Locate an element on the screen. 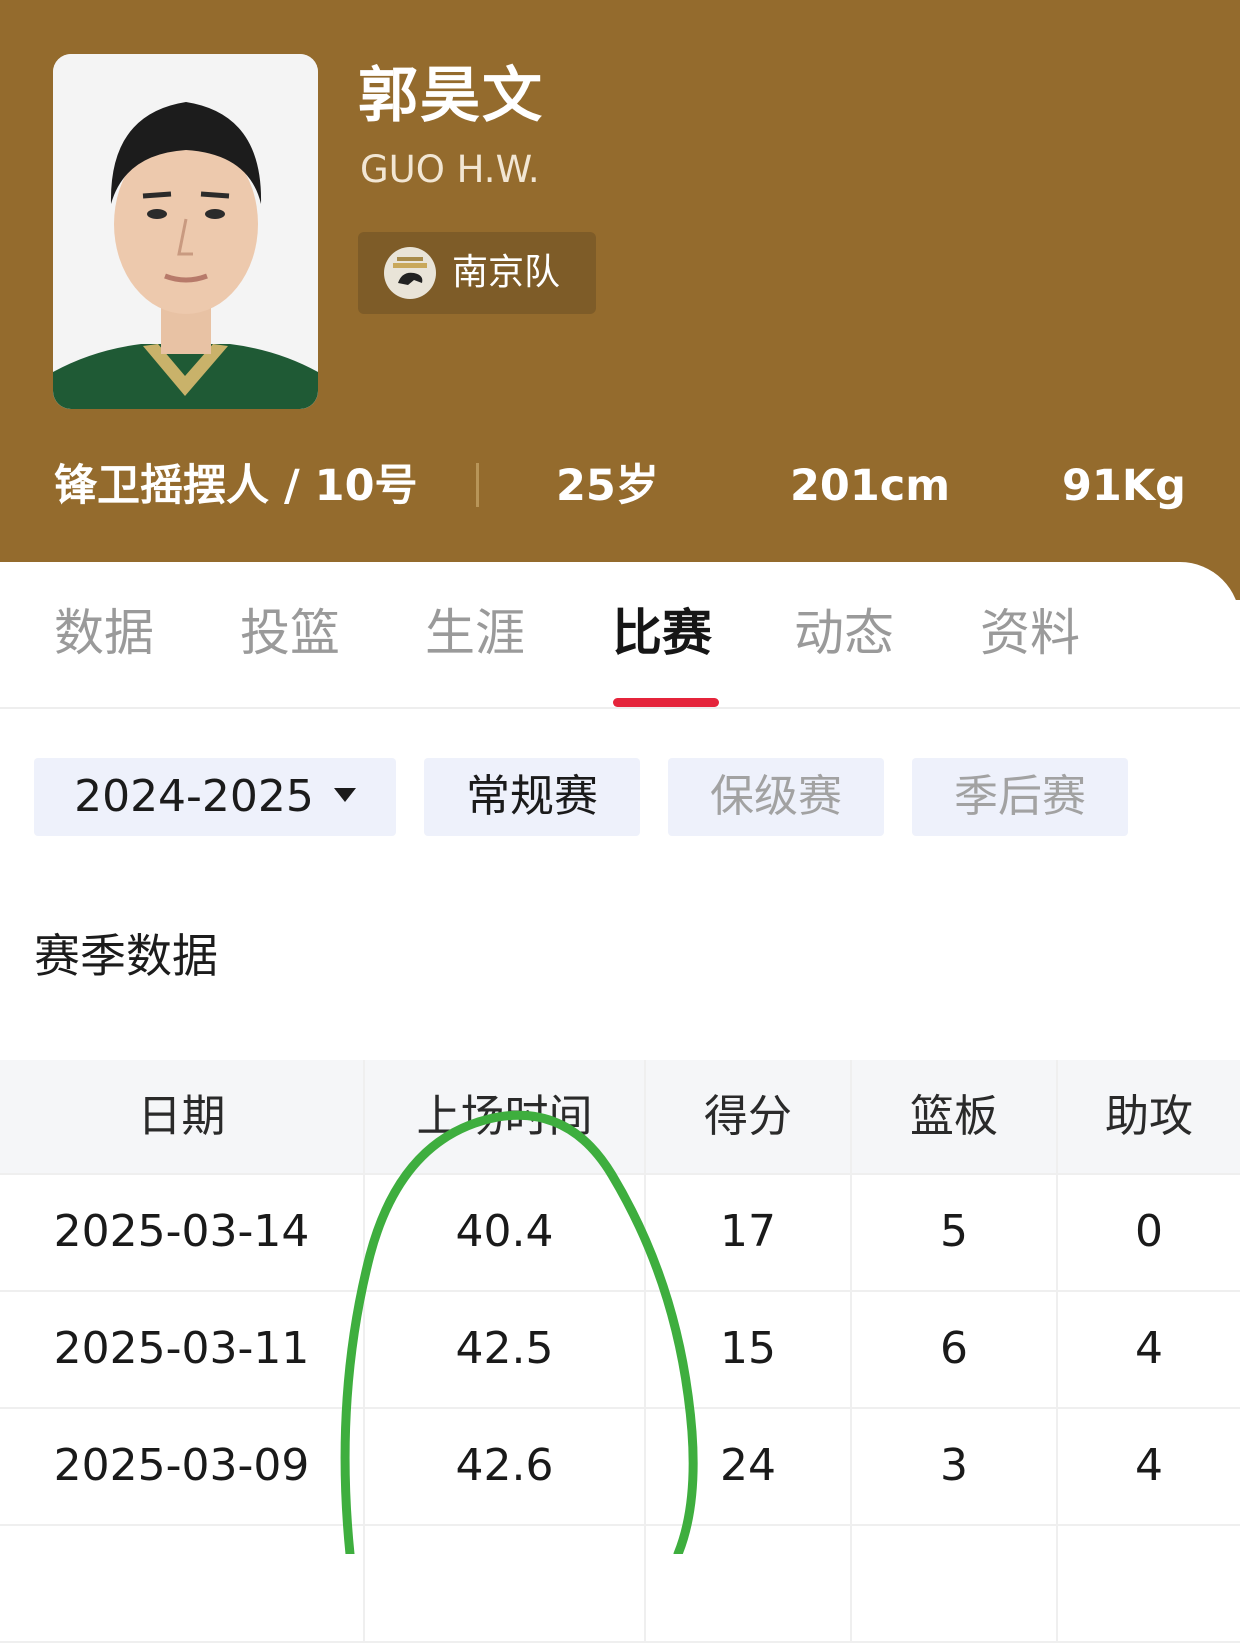 This screenshot has width=1240, height=1643. cell-points: 24 is located at coordinates (749, 1466).